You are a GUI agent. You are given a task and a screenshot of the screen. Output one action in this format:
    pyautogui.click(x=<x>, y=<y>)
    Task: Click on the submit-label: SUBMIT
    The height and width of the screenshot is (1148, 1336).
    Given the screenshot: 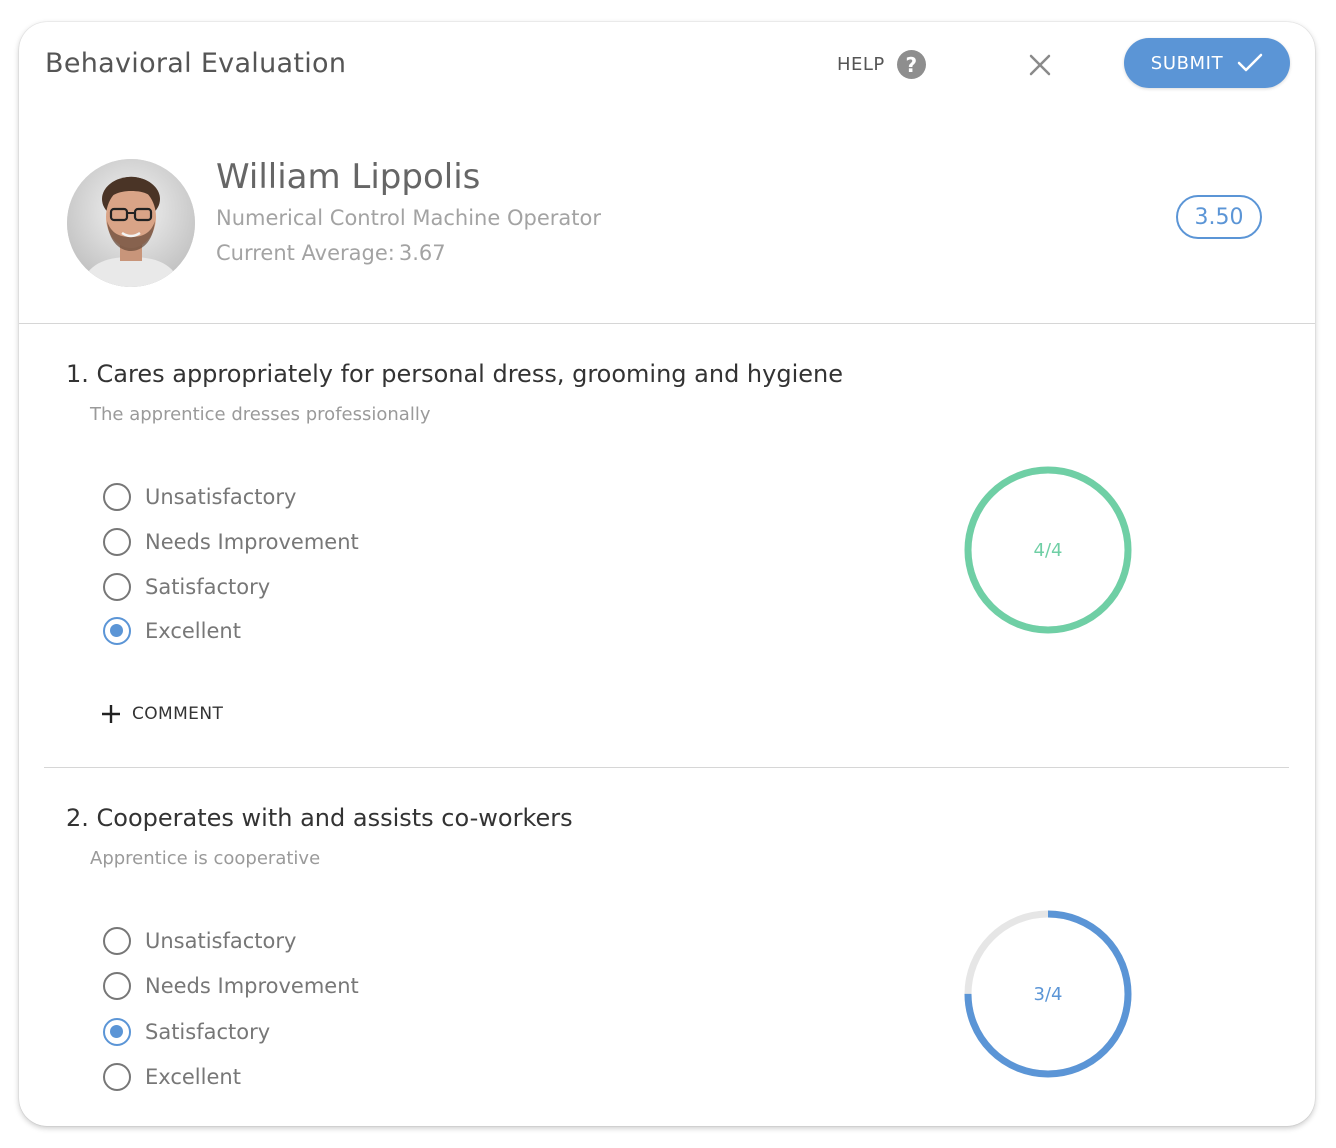 What is the action you would take?
    pyautogui.click(x=1187, y=63)
    